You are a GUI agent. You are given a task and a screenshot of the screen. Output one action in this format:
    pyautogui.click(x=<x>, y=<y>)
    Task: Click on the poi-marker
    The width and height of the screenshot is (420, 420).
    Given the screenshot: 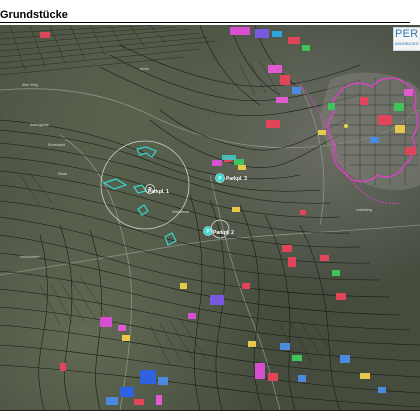 What is the action you would take?
    pyautogui.click(x=346, y=126)
    